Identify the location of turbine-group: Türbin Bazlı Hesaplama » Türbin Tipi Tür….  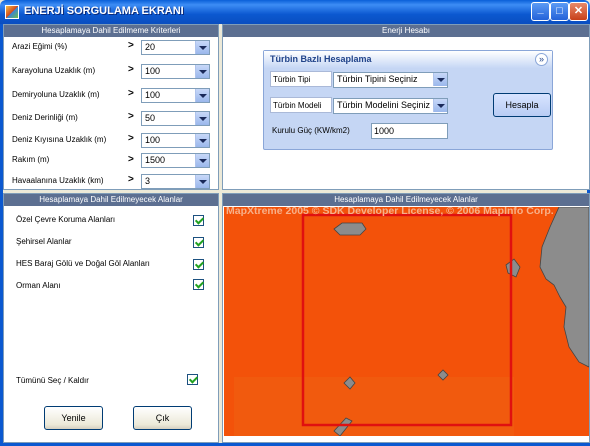
(408, 100).